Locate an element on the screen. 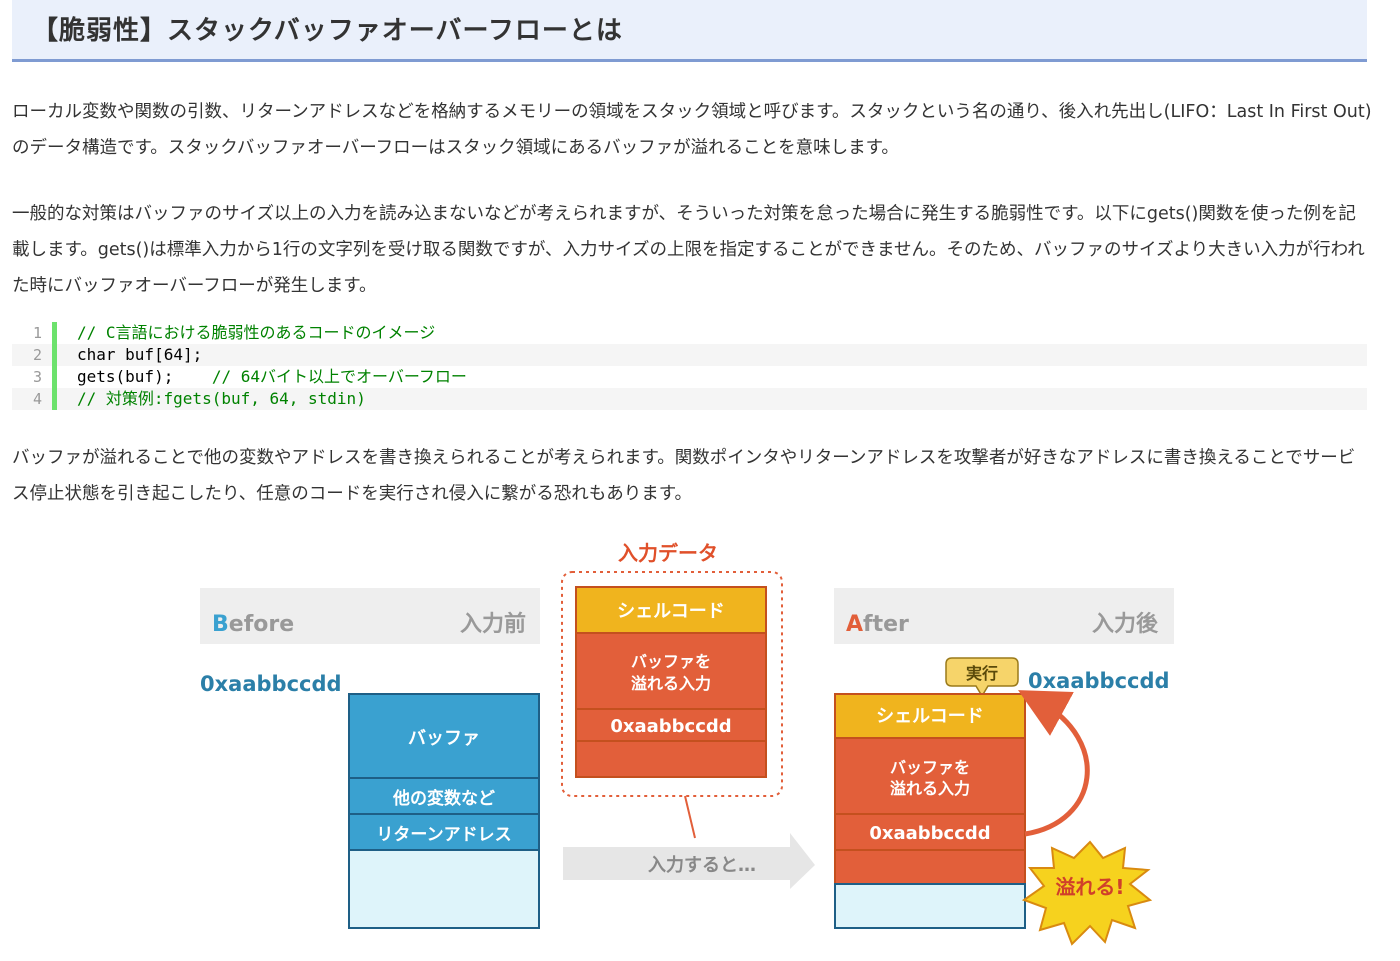 The height and width of the screenshot is (961, 1400). after-overflow-label-1: バッファを is located at coordinates (930, 767).